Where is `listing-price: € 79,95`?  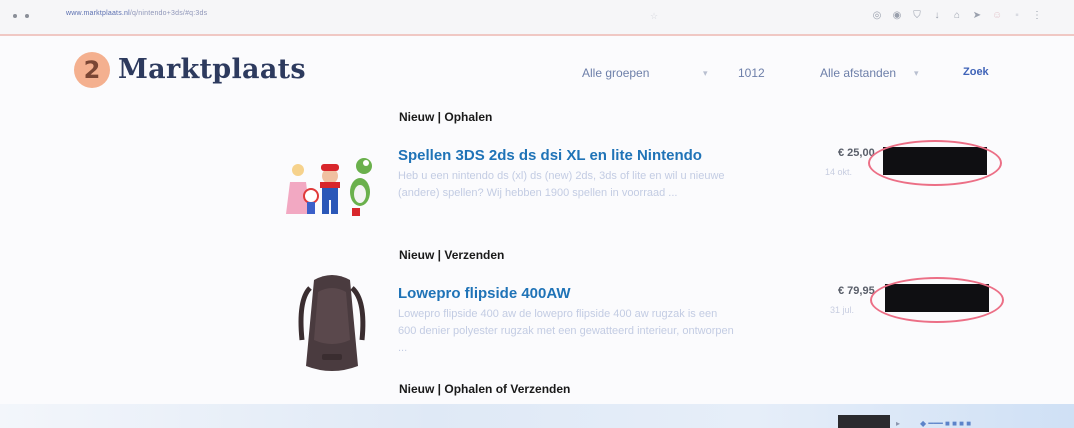 listing-price: € 79,95 is located at coordinates (856, 291).